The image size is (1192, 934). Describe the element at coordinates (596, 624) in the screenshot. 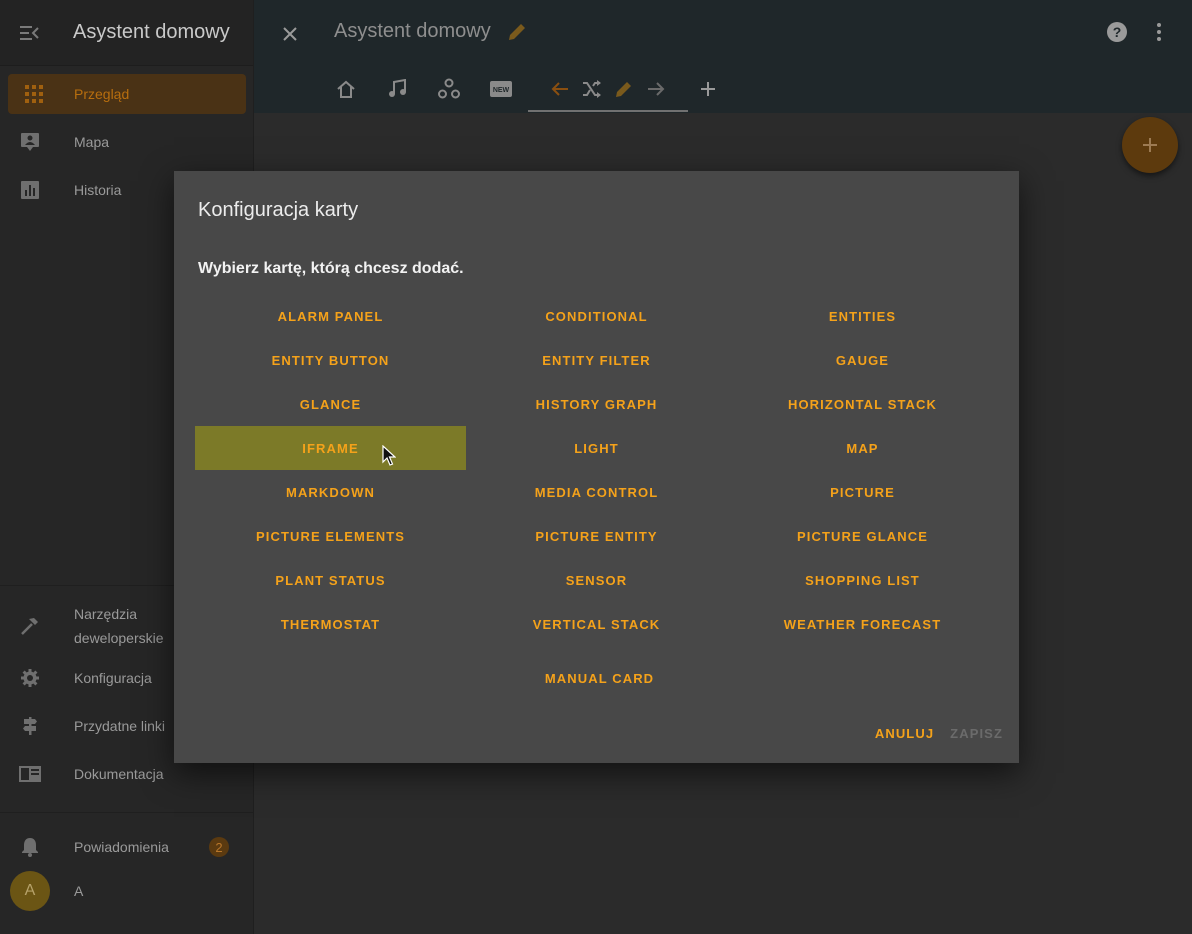

I see `card-type-vertical-stack-button: VERTICAL STACK` at that location.